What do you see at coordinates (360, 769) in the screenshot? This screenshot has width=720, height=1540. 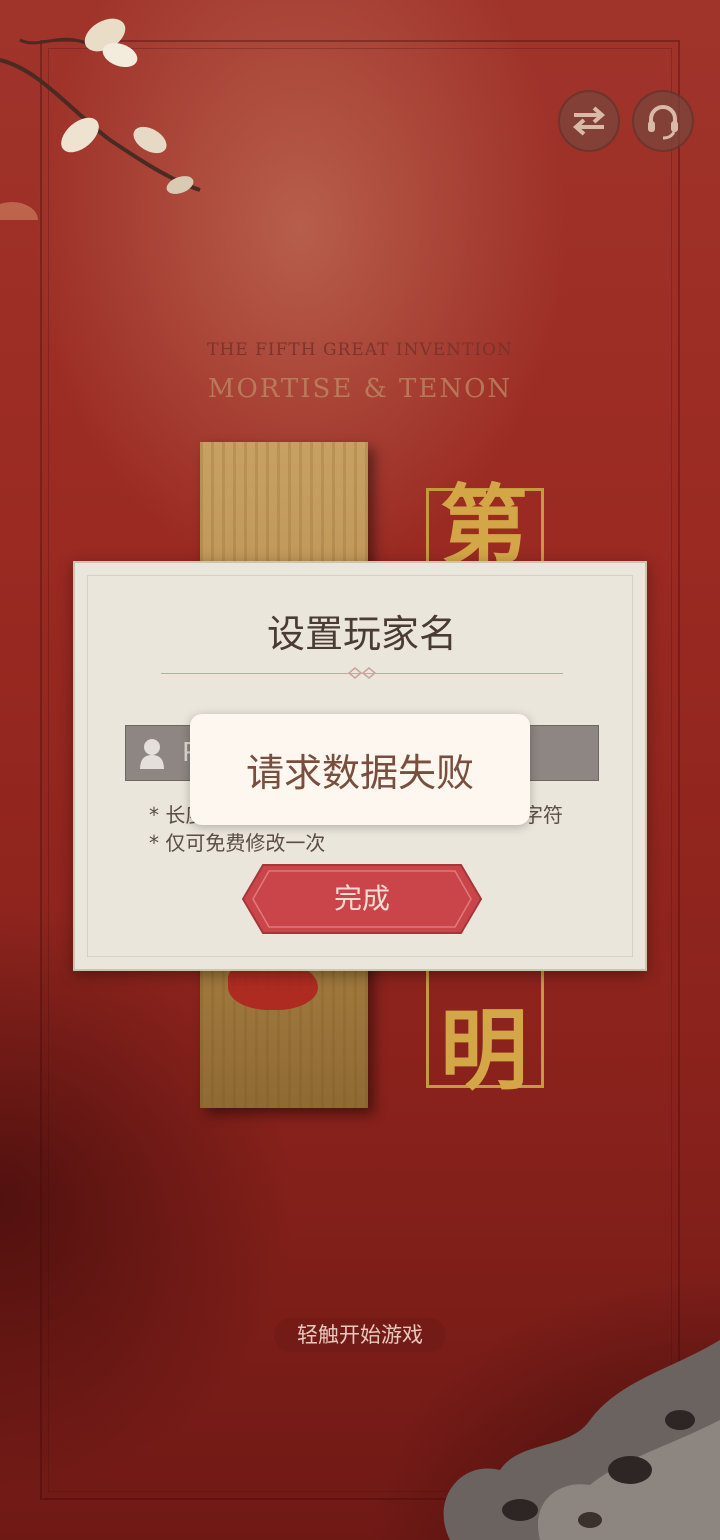 I see `error-toast: 请求数据失败` at bounding box center [360, 769].